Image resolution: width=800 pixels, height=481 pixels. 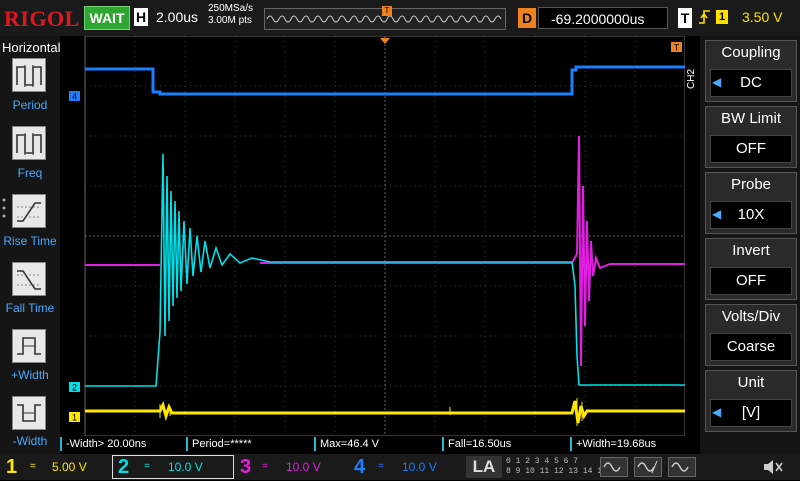 I want to click on horizontal-delay-value: -69.2000000us, so click(x=603, y=18).